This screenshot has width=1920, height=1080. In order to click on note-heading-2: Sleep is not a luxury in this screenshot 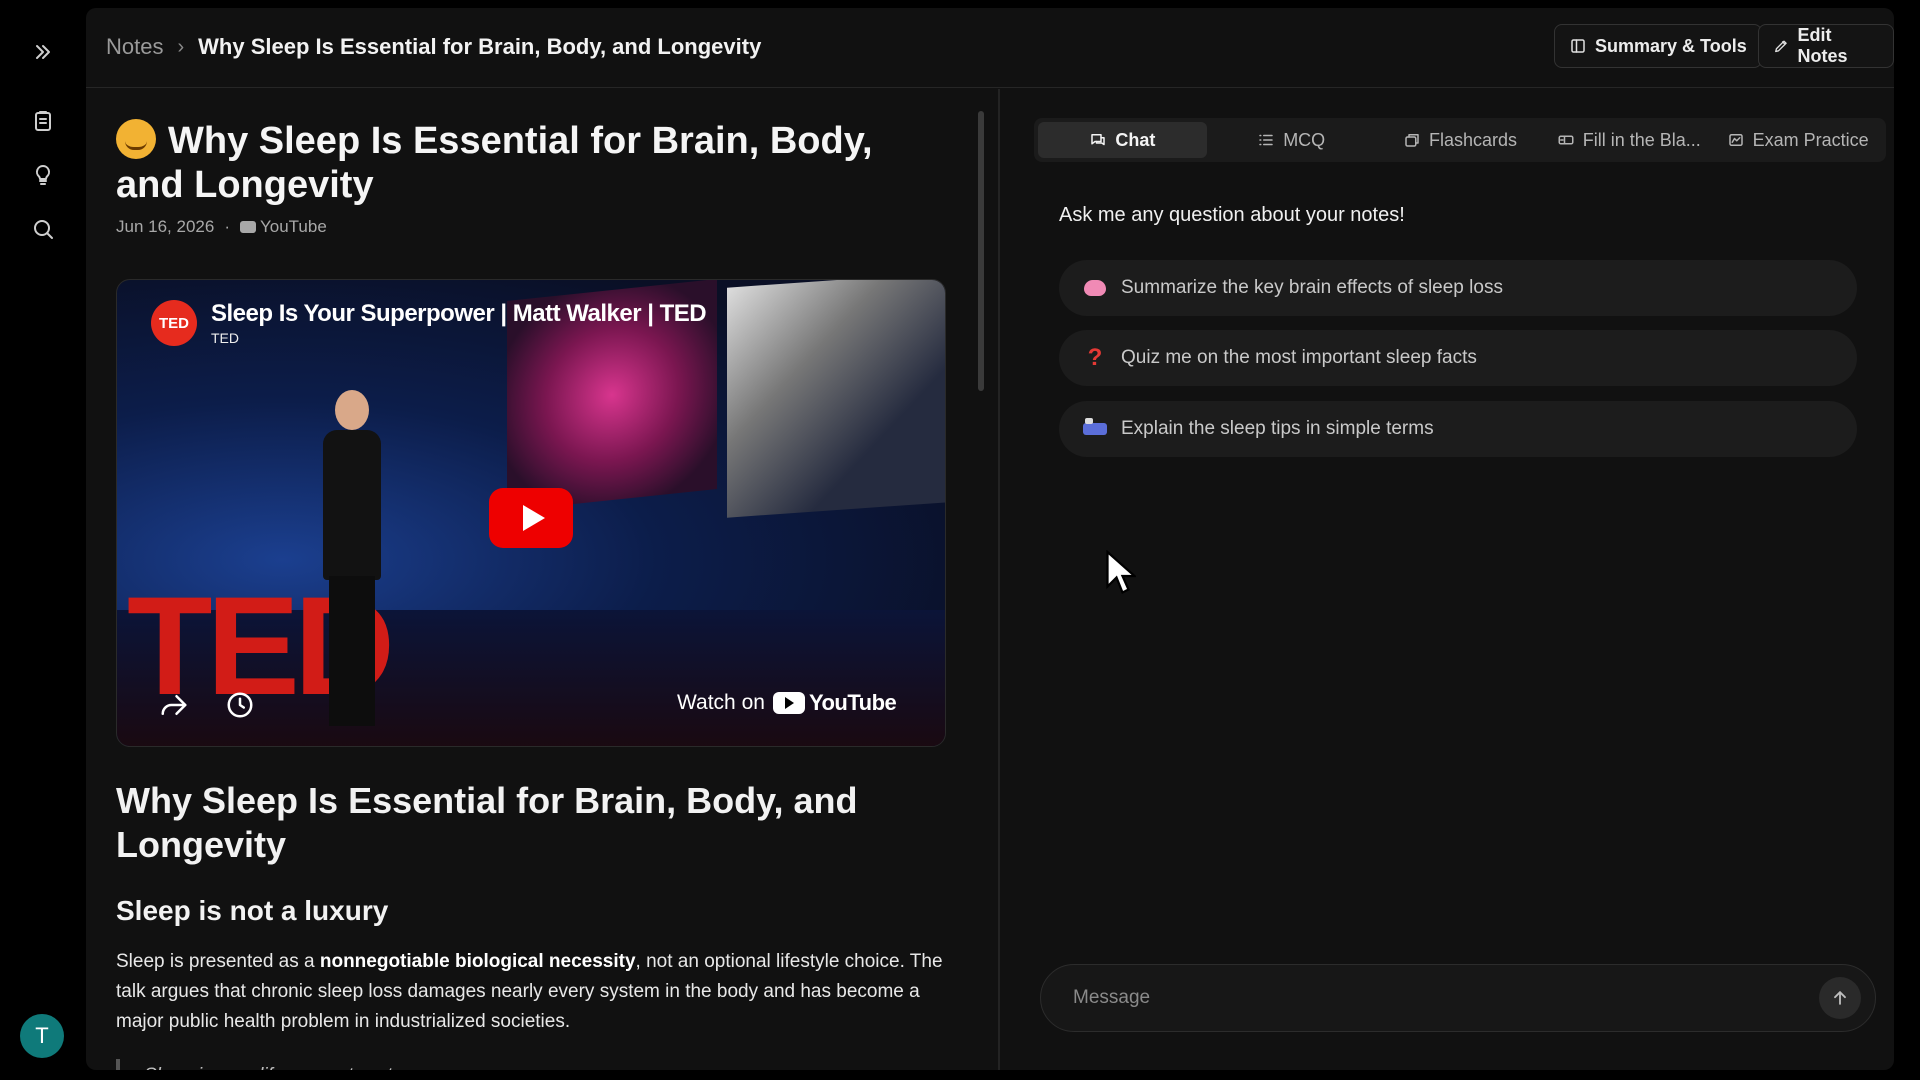, I will do `click(252, 910)`.